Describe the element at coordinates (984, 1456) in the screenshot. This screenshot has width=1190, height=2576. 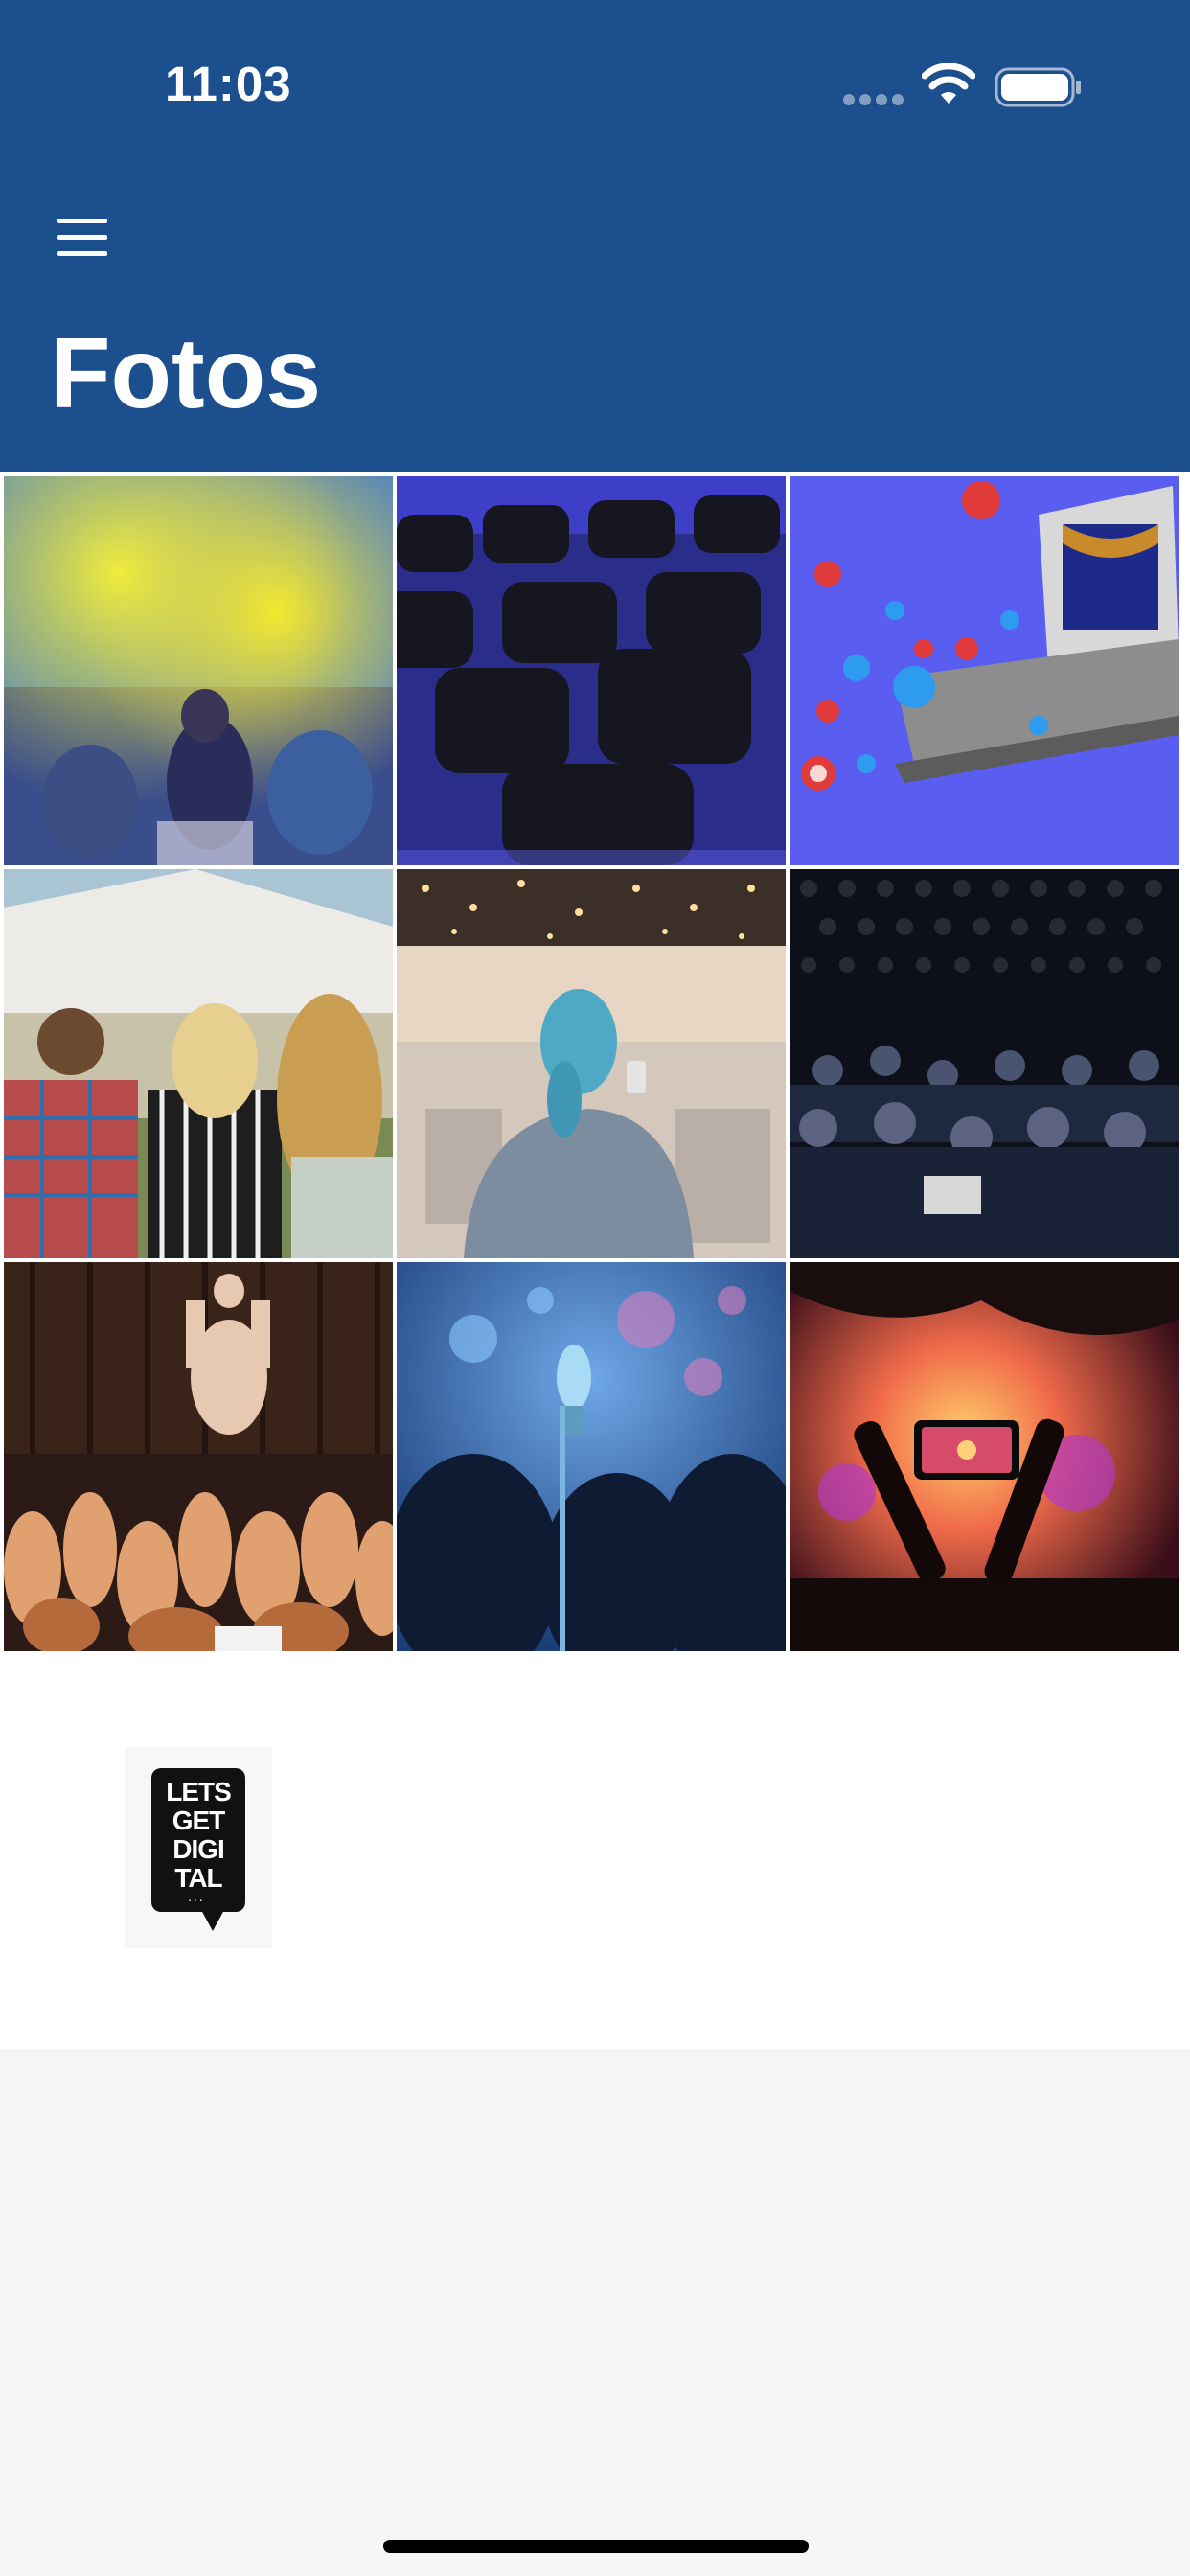
I see `photo-phone-recording-concert` at that location.